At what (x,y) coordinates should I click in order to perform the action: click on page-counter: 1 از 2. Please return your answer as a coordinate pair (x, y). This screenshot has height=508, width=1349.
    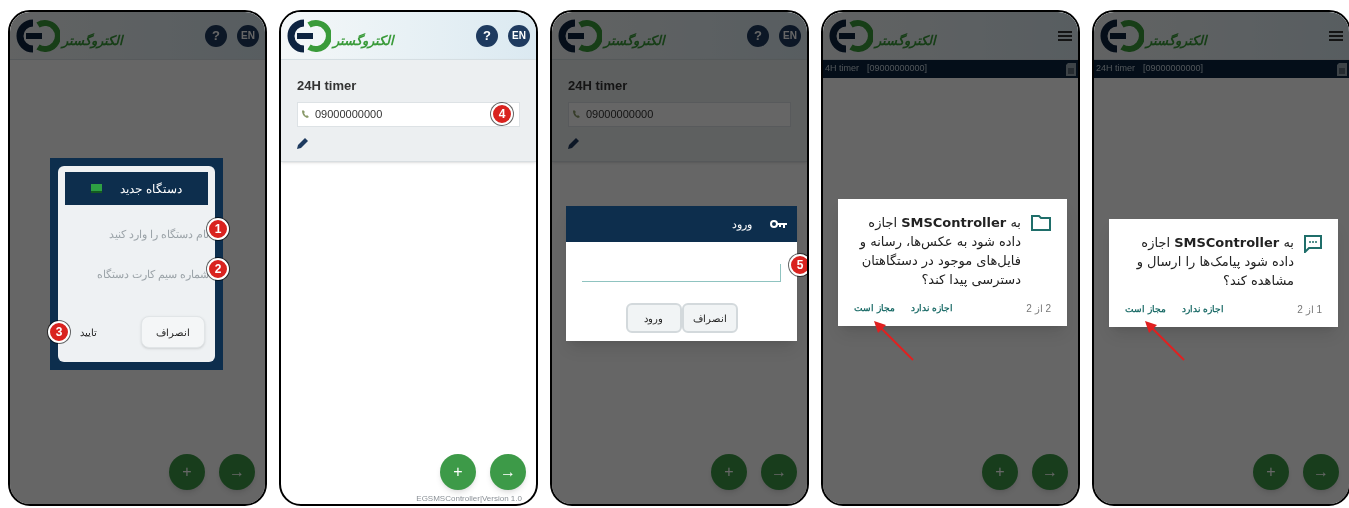
    Looking at the image, I should click on (1309, 310).